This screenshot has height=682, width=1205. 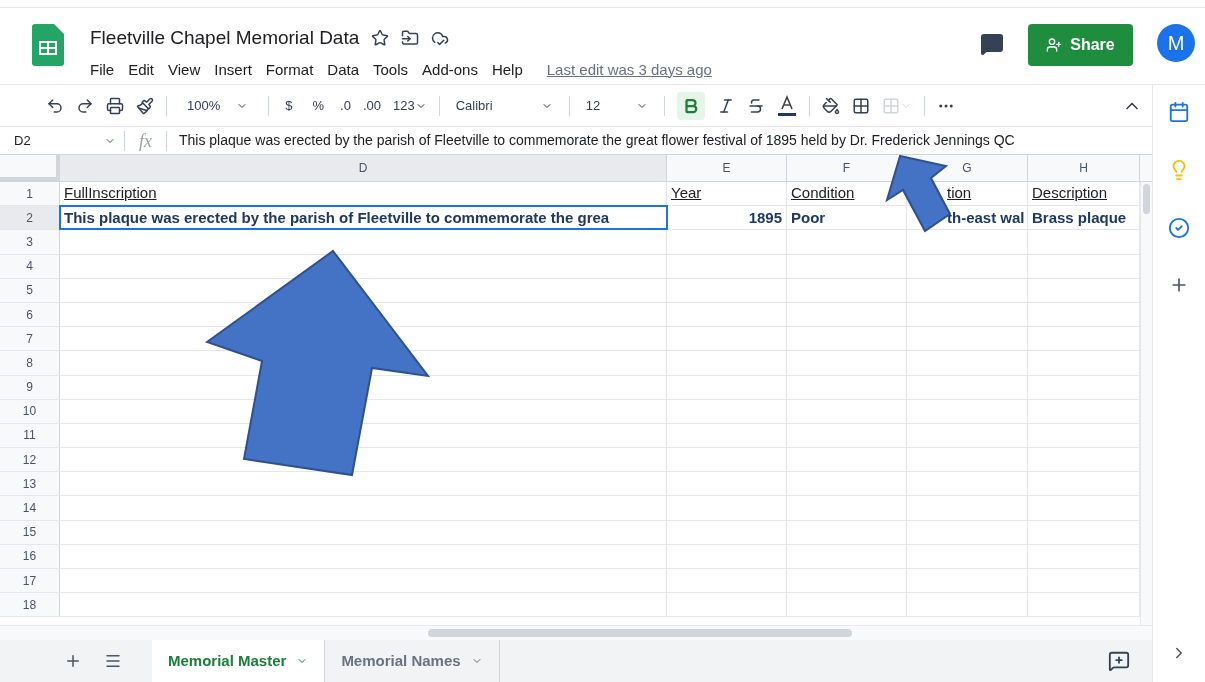 What do you see at coordinates (30, 508) in the screenshot?
I see `row-header: 14` at bounding box center [30, 508].